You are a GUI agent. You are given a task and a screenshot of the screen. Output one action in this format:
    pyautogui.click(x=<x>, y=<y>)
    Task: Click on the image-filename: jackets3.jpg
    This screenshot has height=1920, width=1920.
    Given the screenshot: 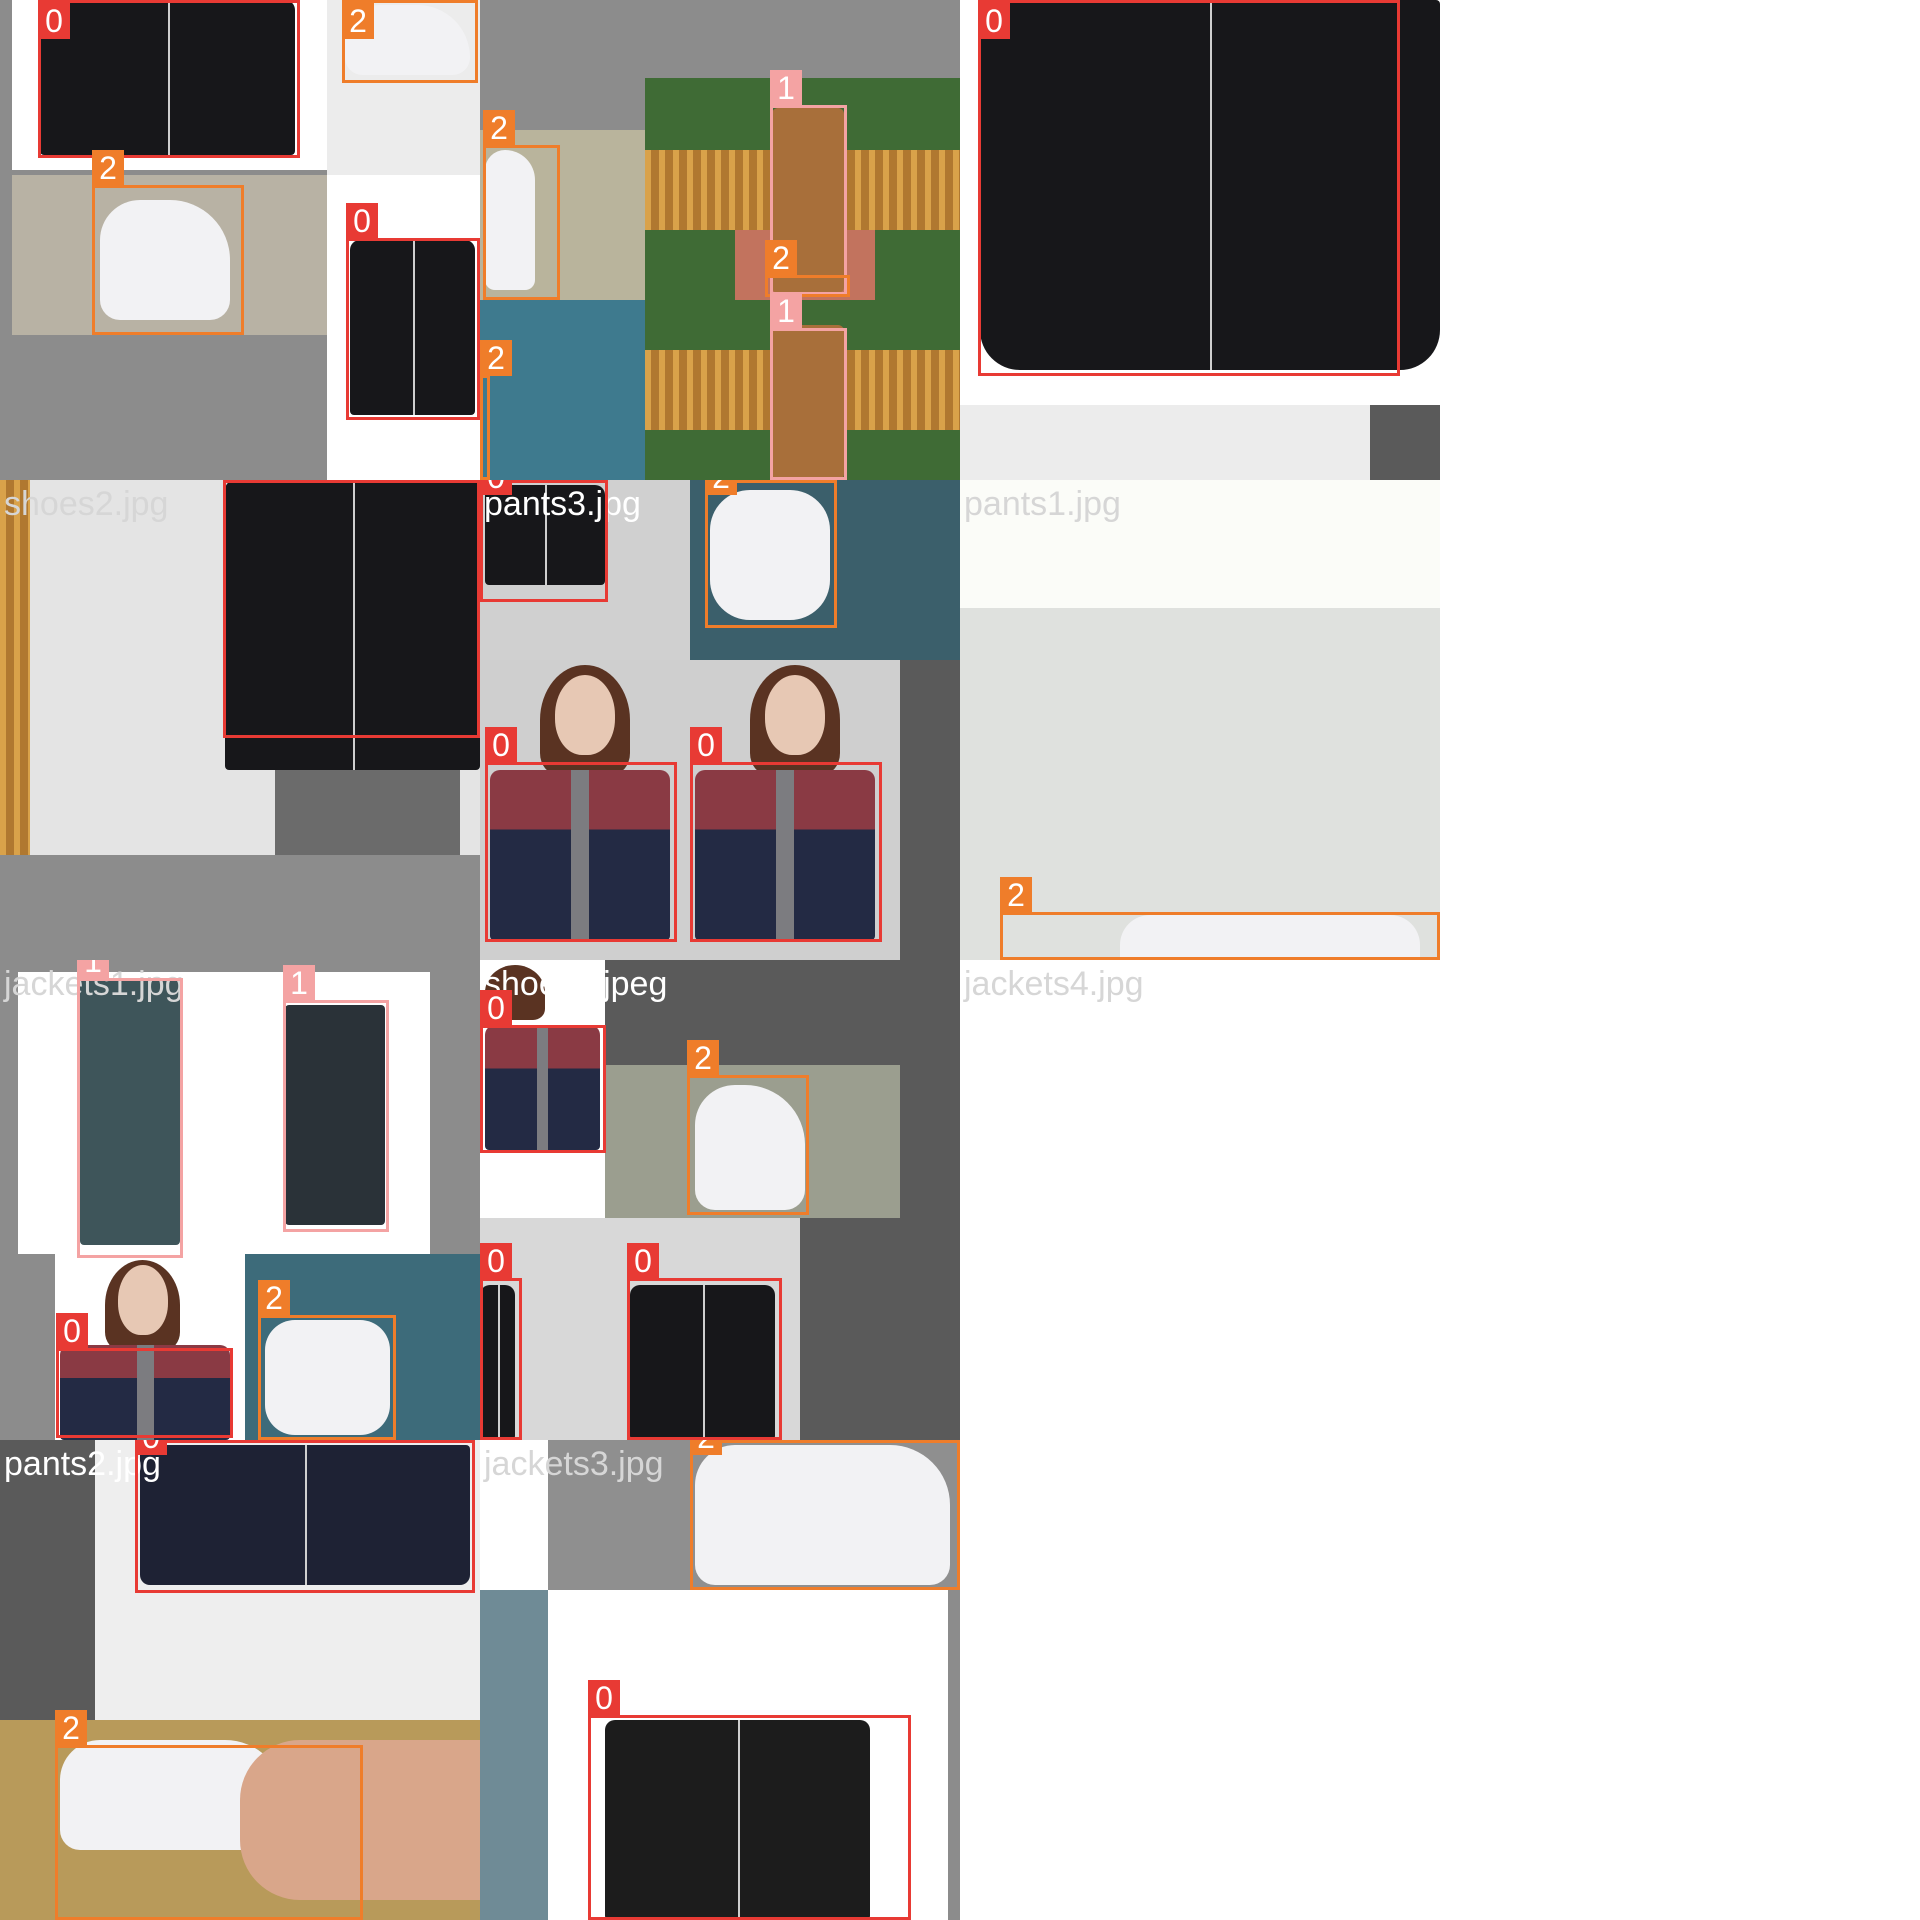 What is the action you would take?
    pyautogui.click(x=574, y=1464)
    